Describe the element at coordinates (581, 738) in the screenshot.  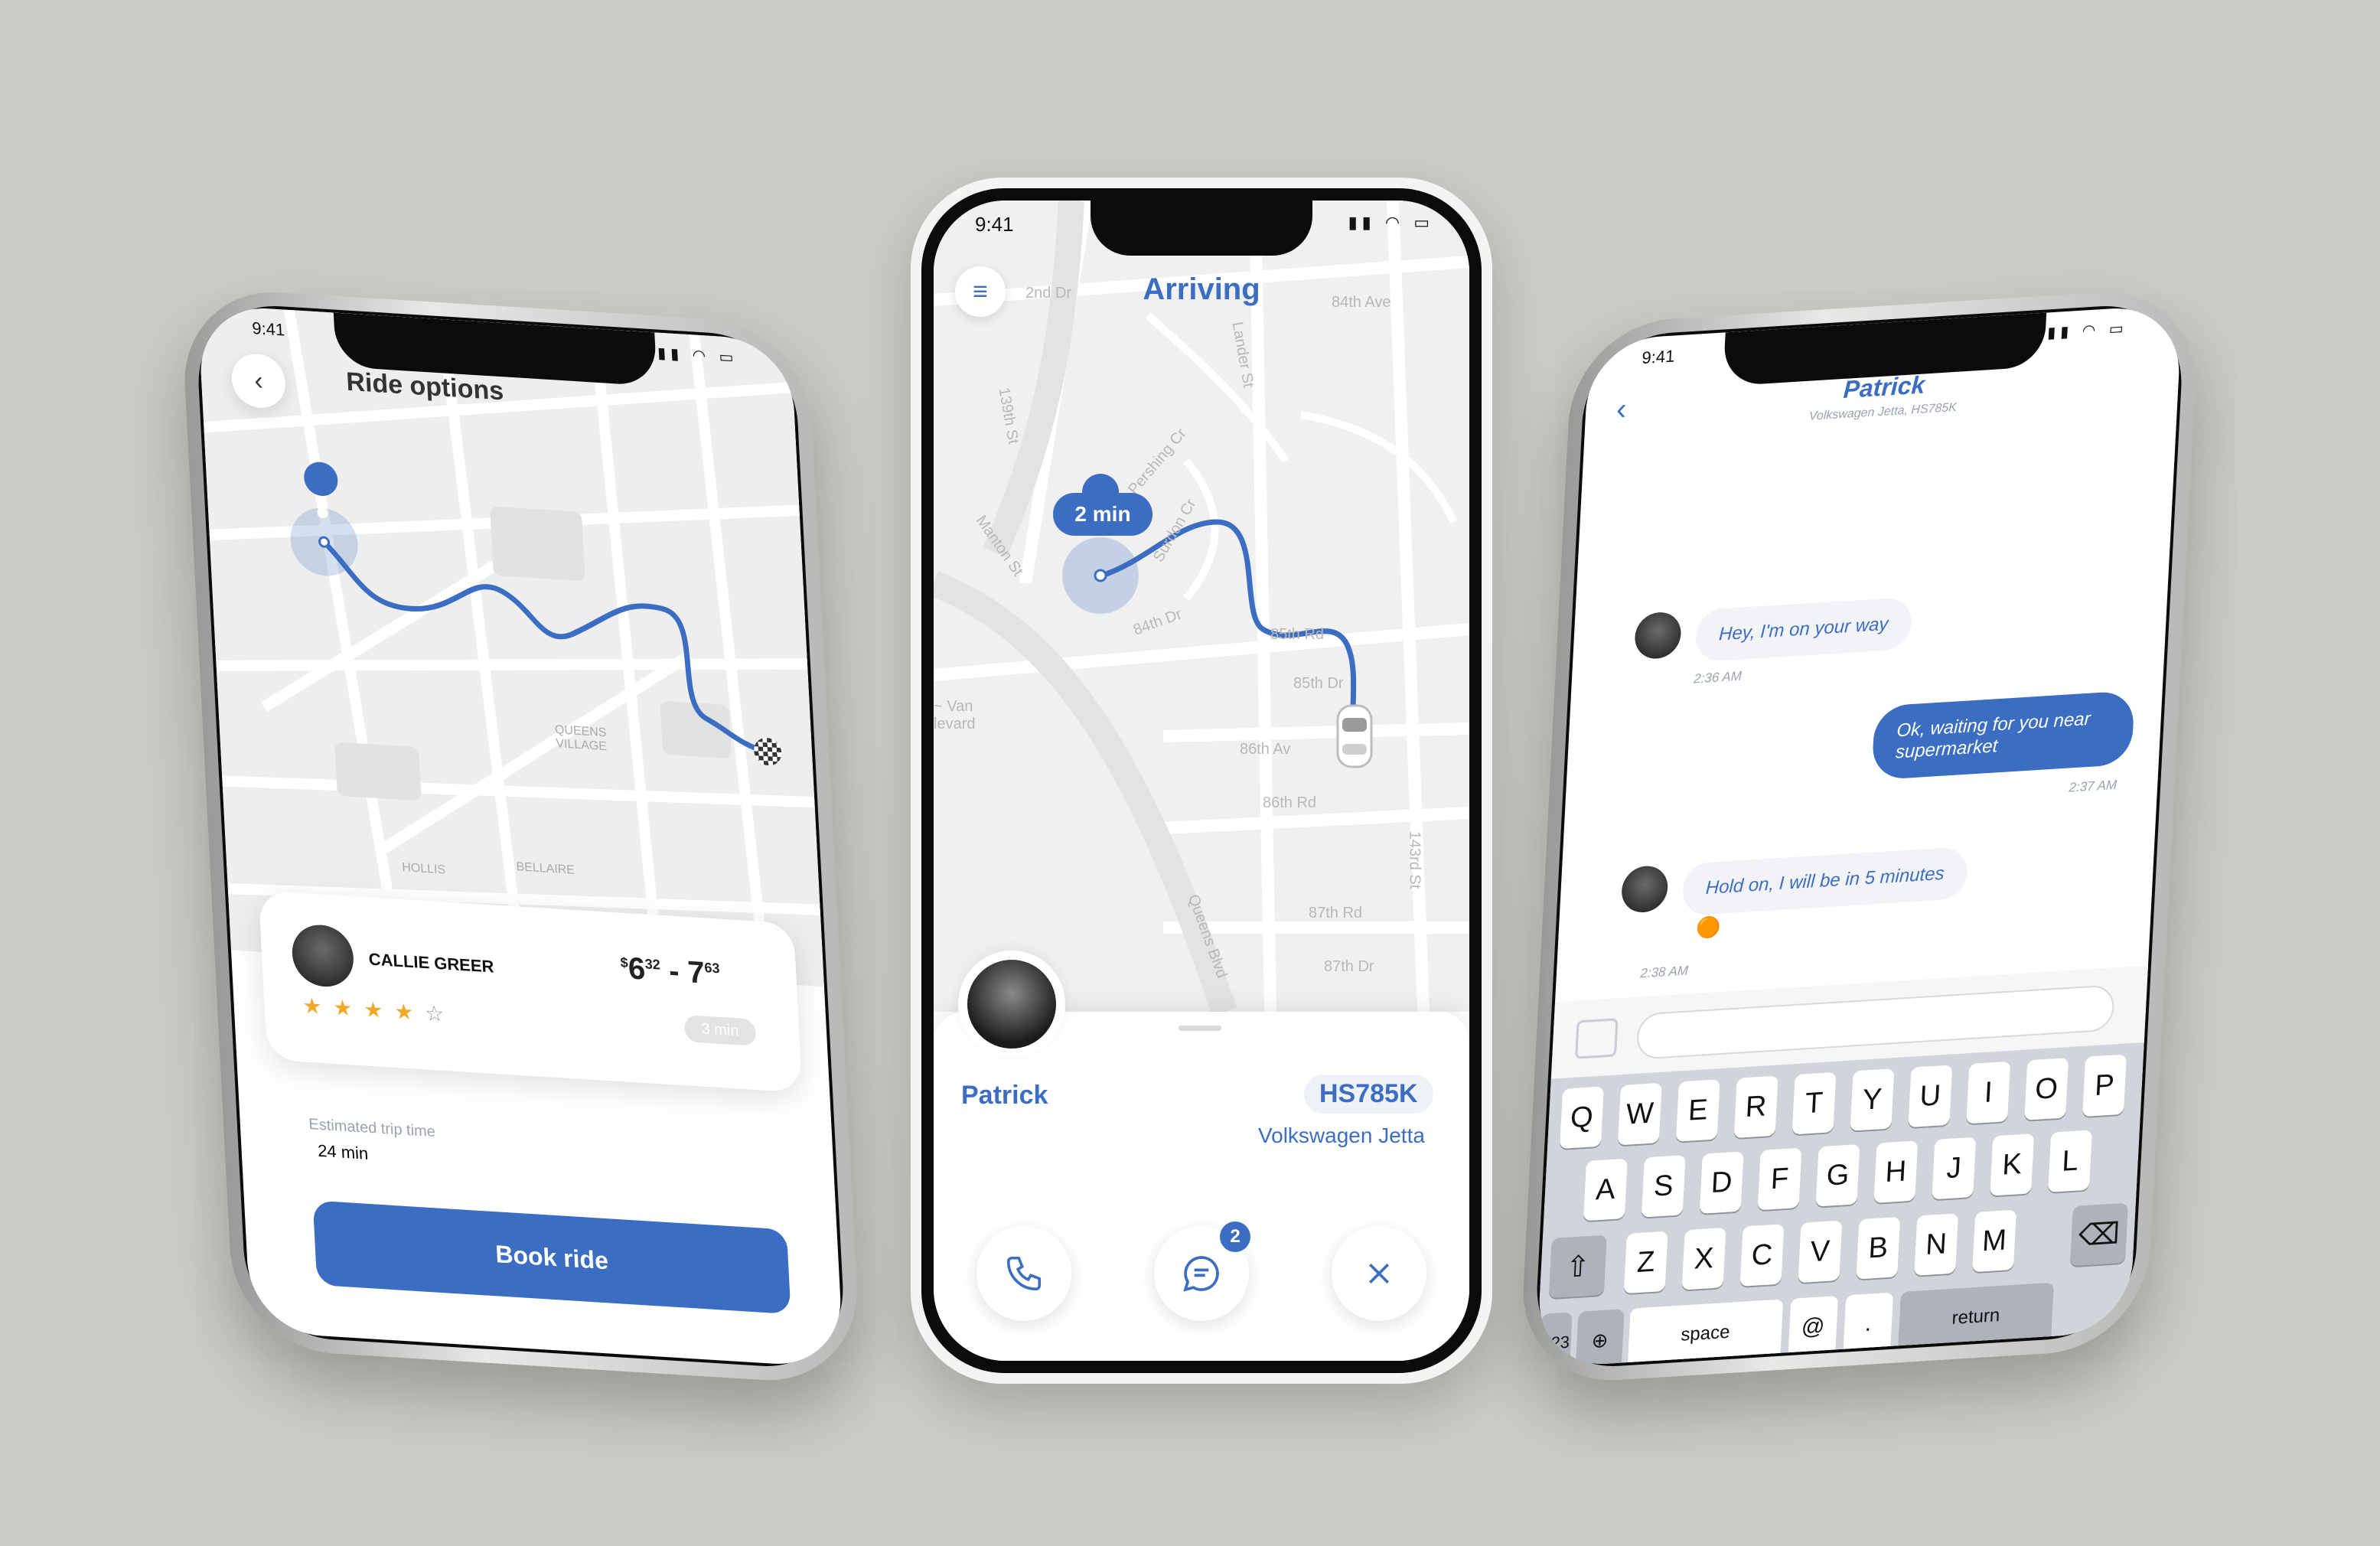
I see `map-label-queens-village: QUEENS VILLAGE` at that location.